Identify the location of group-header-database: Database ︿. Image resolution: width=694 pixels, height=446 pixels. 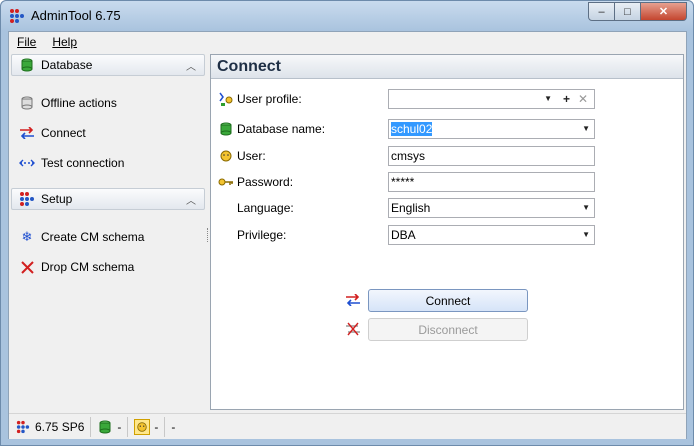
(108, 65).